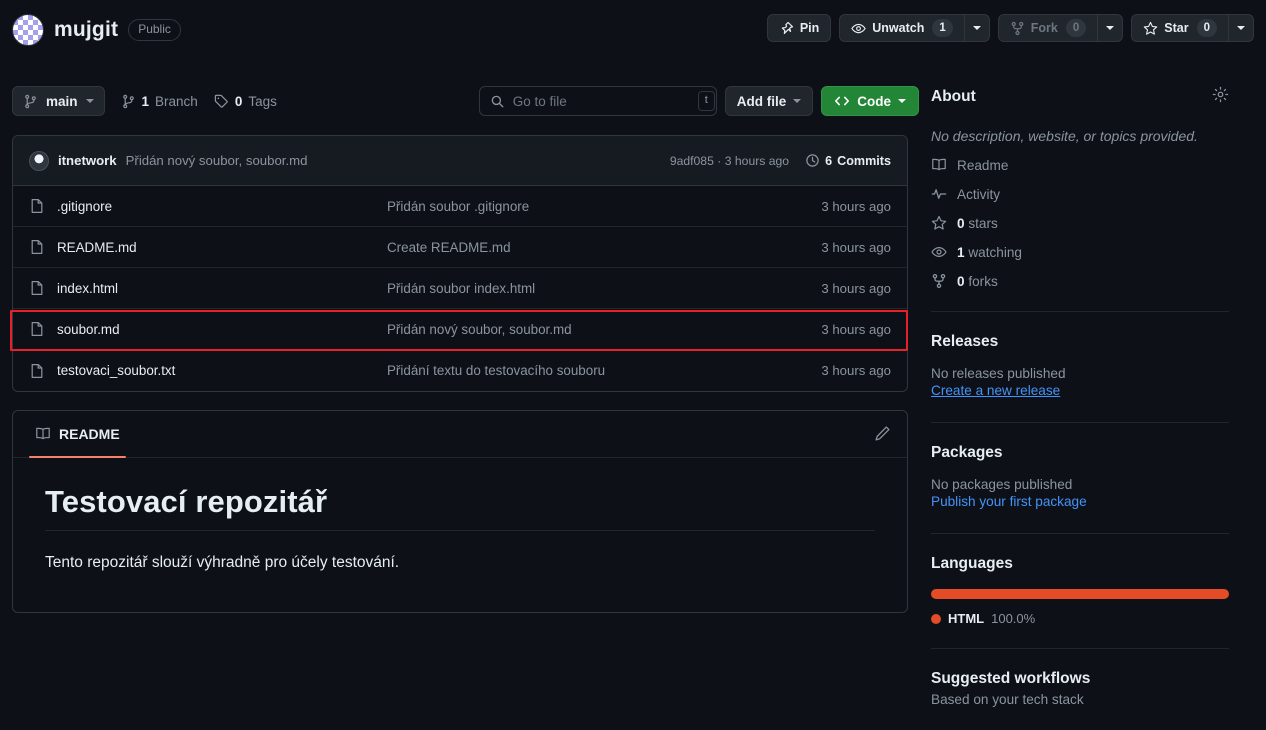 Image resolution: width=1266 pixels, height=730 pixels. I want to click on repo-toolbar-left: main 1 Branch 0 Tags, so click(144, 101).